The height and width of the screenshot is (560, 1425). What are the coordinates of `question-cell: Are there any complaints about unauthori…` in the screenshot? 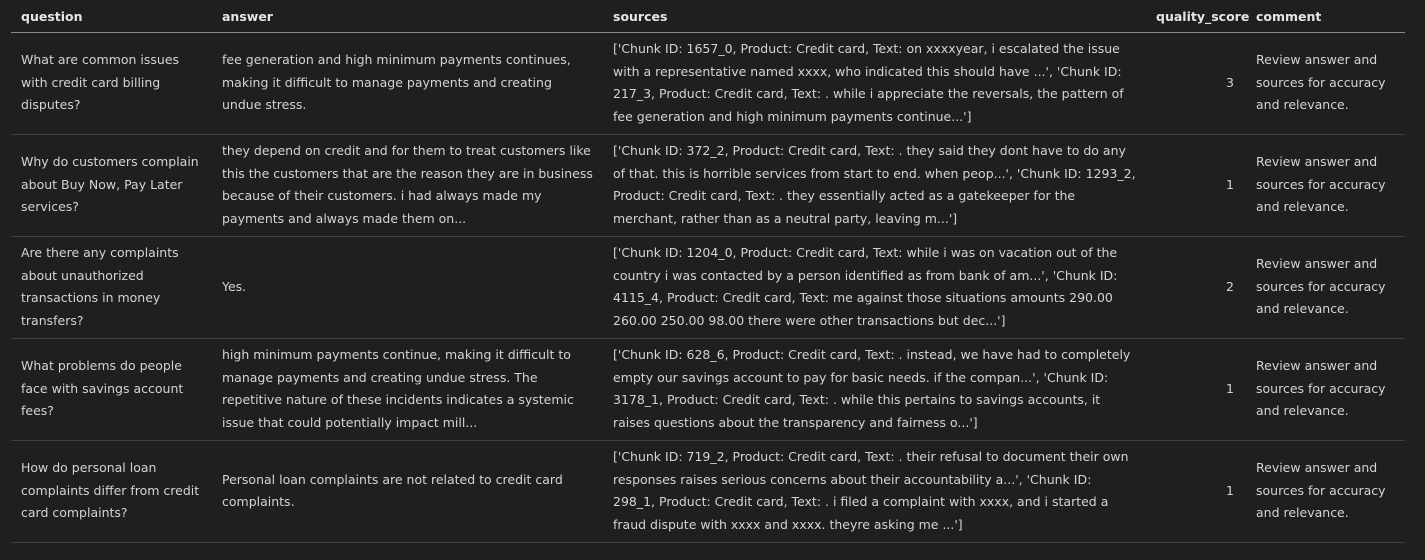 It's located at (111, 287).